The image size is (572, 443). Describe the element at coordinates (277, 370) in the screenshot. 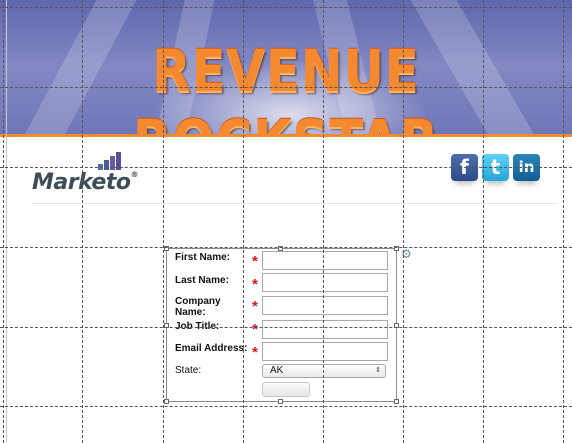

I see `state-selected-value: AK` at that location.